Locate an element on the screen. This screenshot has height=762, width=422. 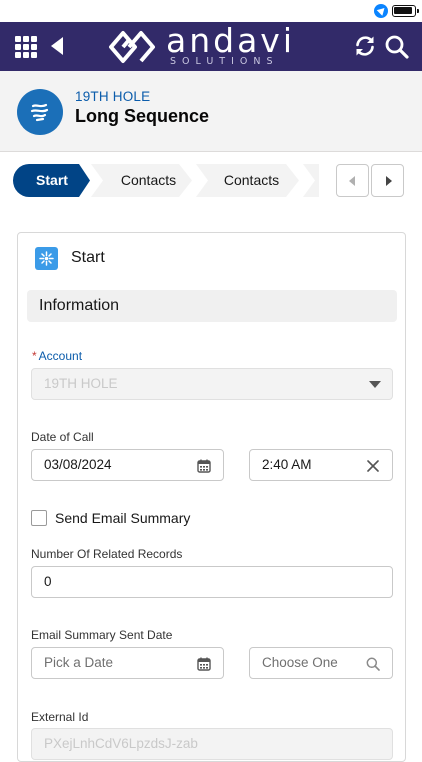
date-of-call-time-input: 2:40 AM is located at coordinates (321, 465).